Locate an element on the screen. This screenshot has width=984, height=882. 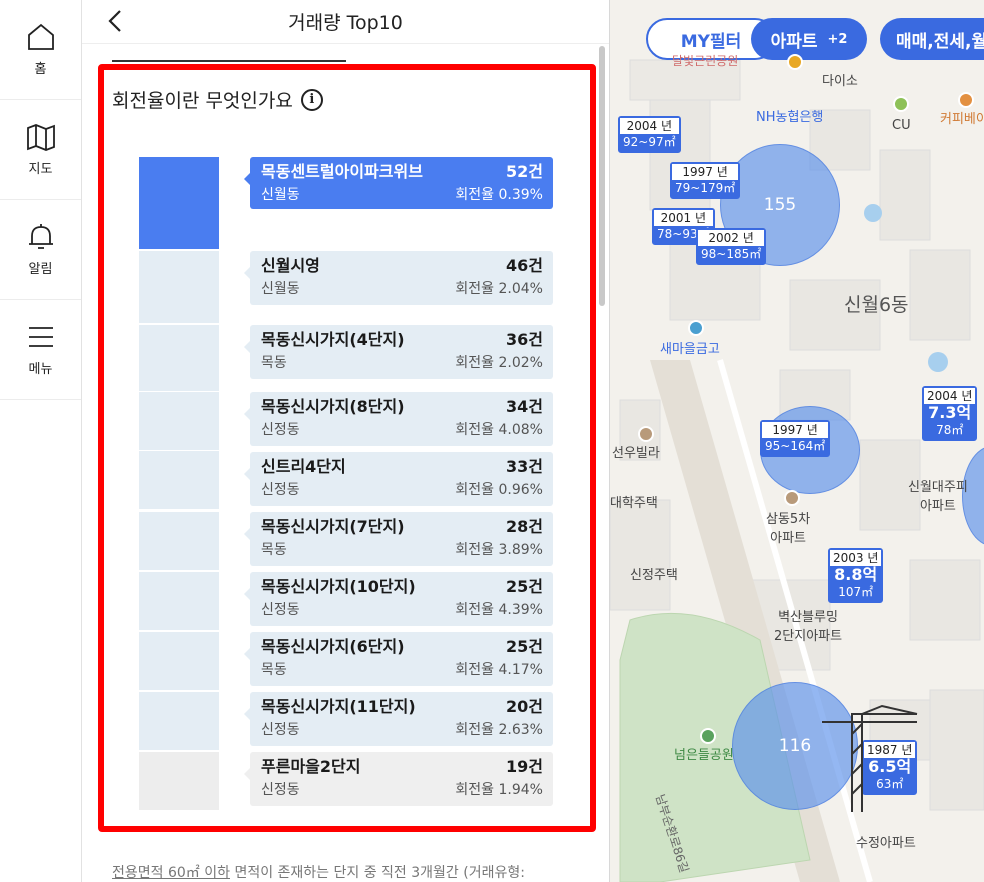
complex-name: 푸른마을2단지 is located at coordinates (311, 766).